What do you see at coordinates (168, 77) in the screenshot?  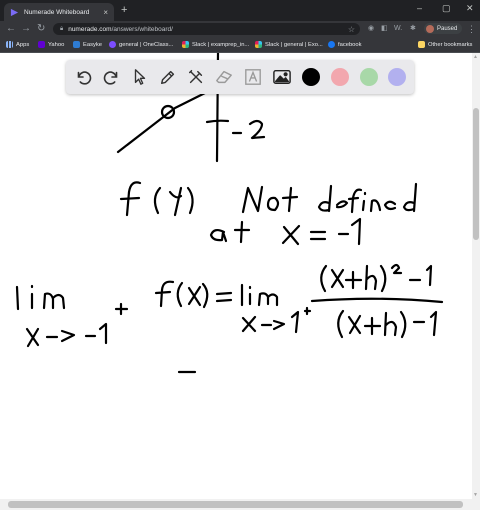 I see `pen-icon` at bounding box center [168, 77].